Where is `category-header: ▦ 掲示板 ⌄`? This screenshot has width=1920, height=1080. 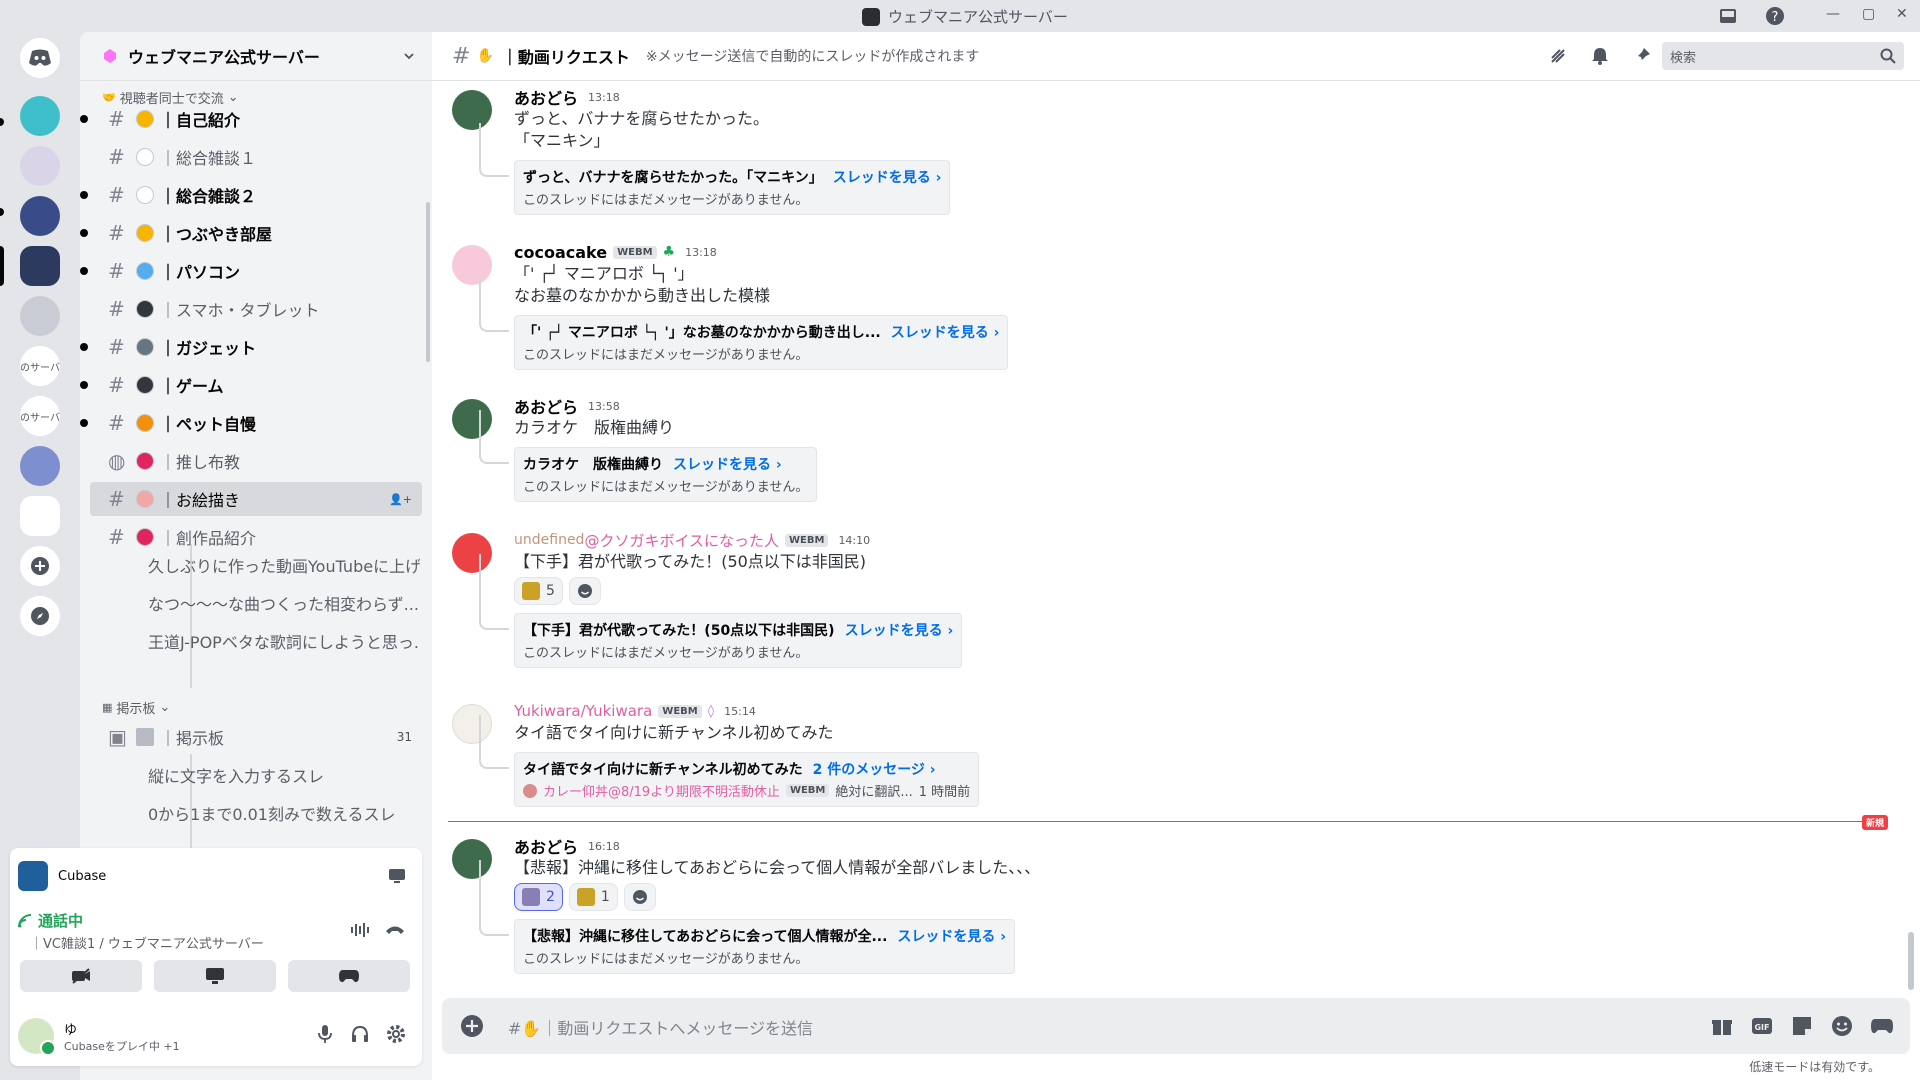 category-header: ▦ 掲示板 ⌄ is located at coordinates (136, 707).